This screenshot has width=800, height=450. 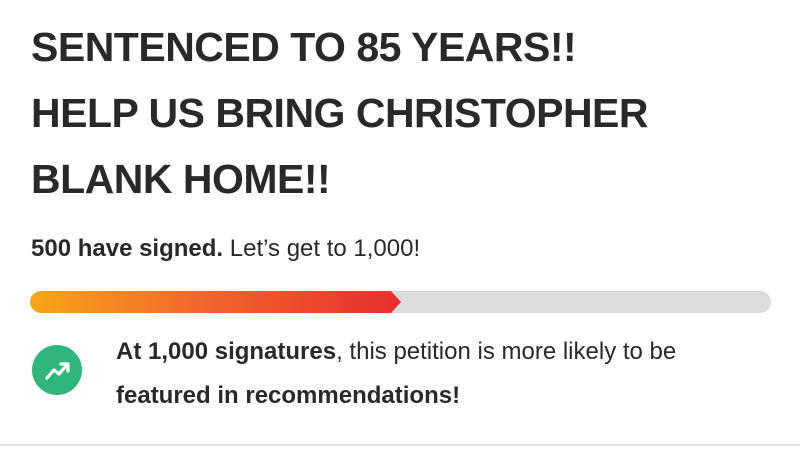 What do you see at coordinates (226, 351) in the screenshot?
I see `milestone-bold-lead: At 1,000 signatures` at bounding box center [226, 351].